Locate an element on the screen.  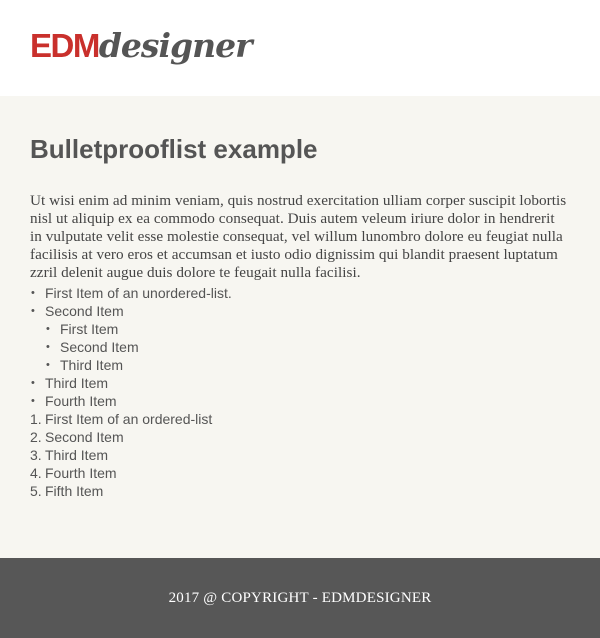
list-item: • First Item of an unordered-list. is located at coordinates (300, 293).